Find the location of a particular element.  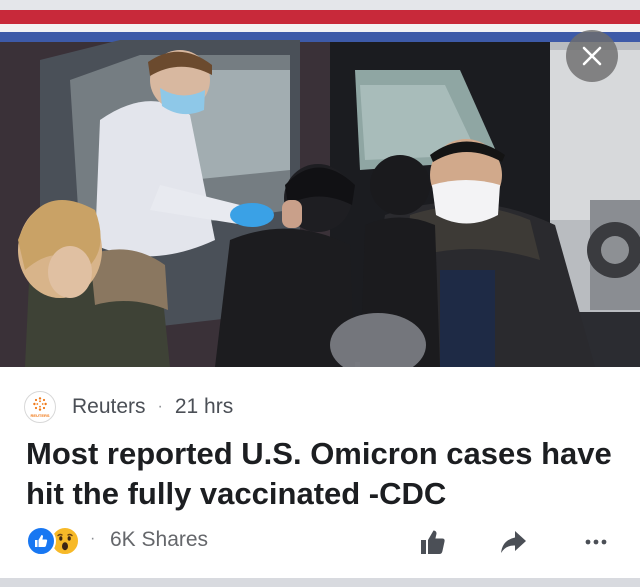

reuters-logo: REUTERS is located at coordinates (40, 407).